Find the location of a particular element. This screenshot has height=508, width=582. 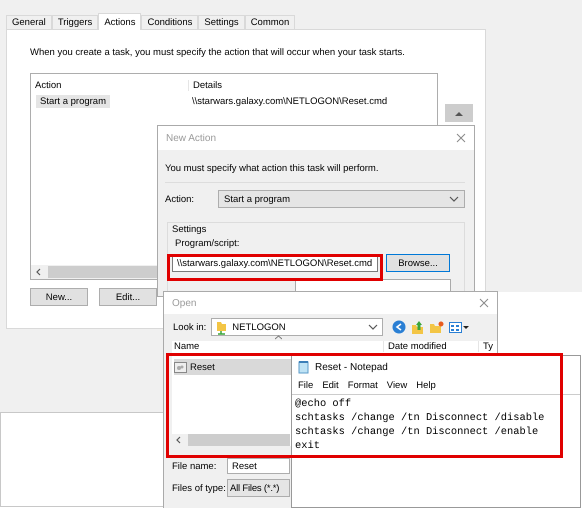

notepad-icon is located at coordinates (303, 367).